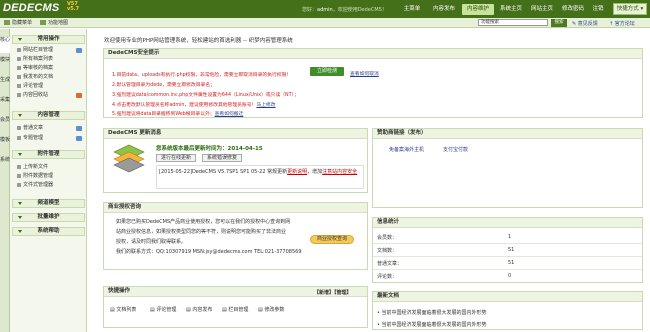 The image size is (650, 332). I want to click on function-map-button: 功能地图, so click(54, 23).